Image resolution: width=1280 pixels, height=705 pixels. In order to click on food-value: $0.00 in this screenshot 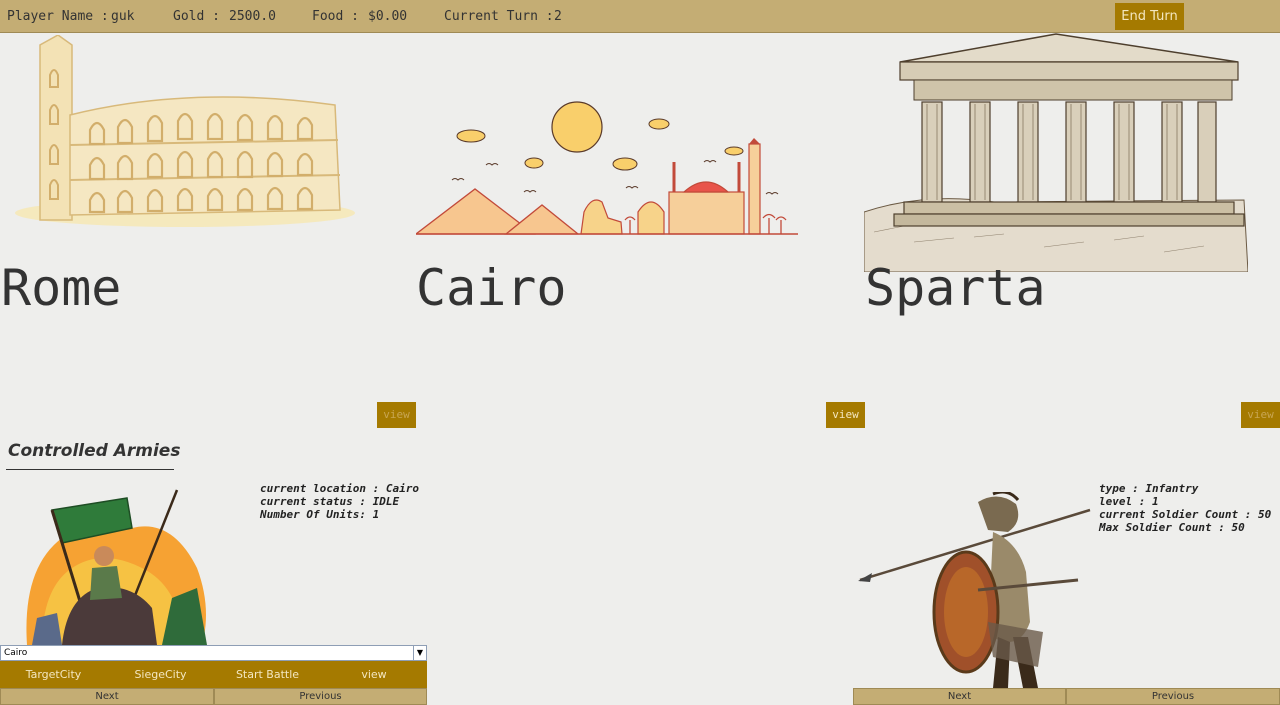, I will do `click(388, 16)`.